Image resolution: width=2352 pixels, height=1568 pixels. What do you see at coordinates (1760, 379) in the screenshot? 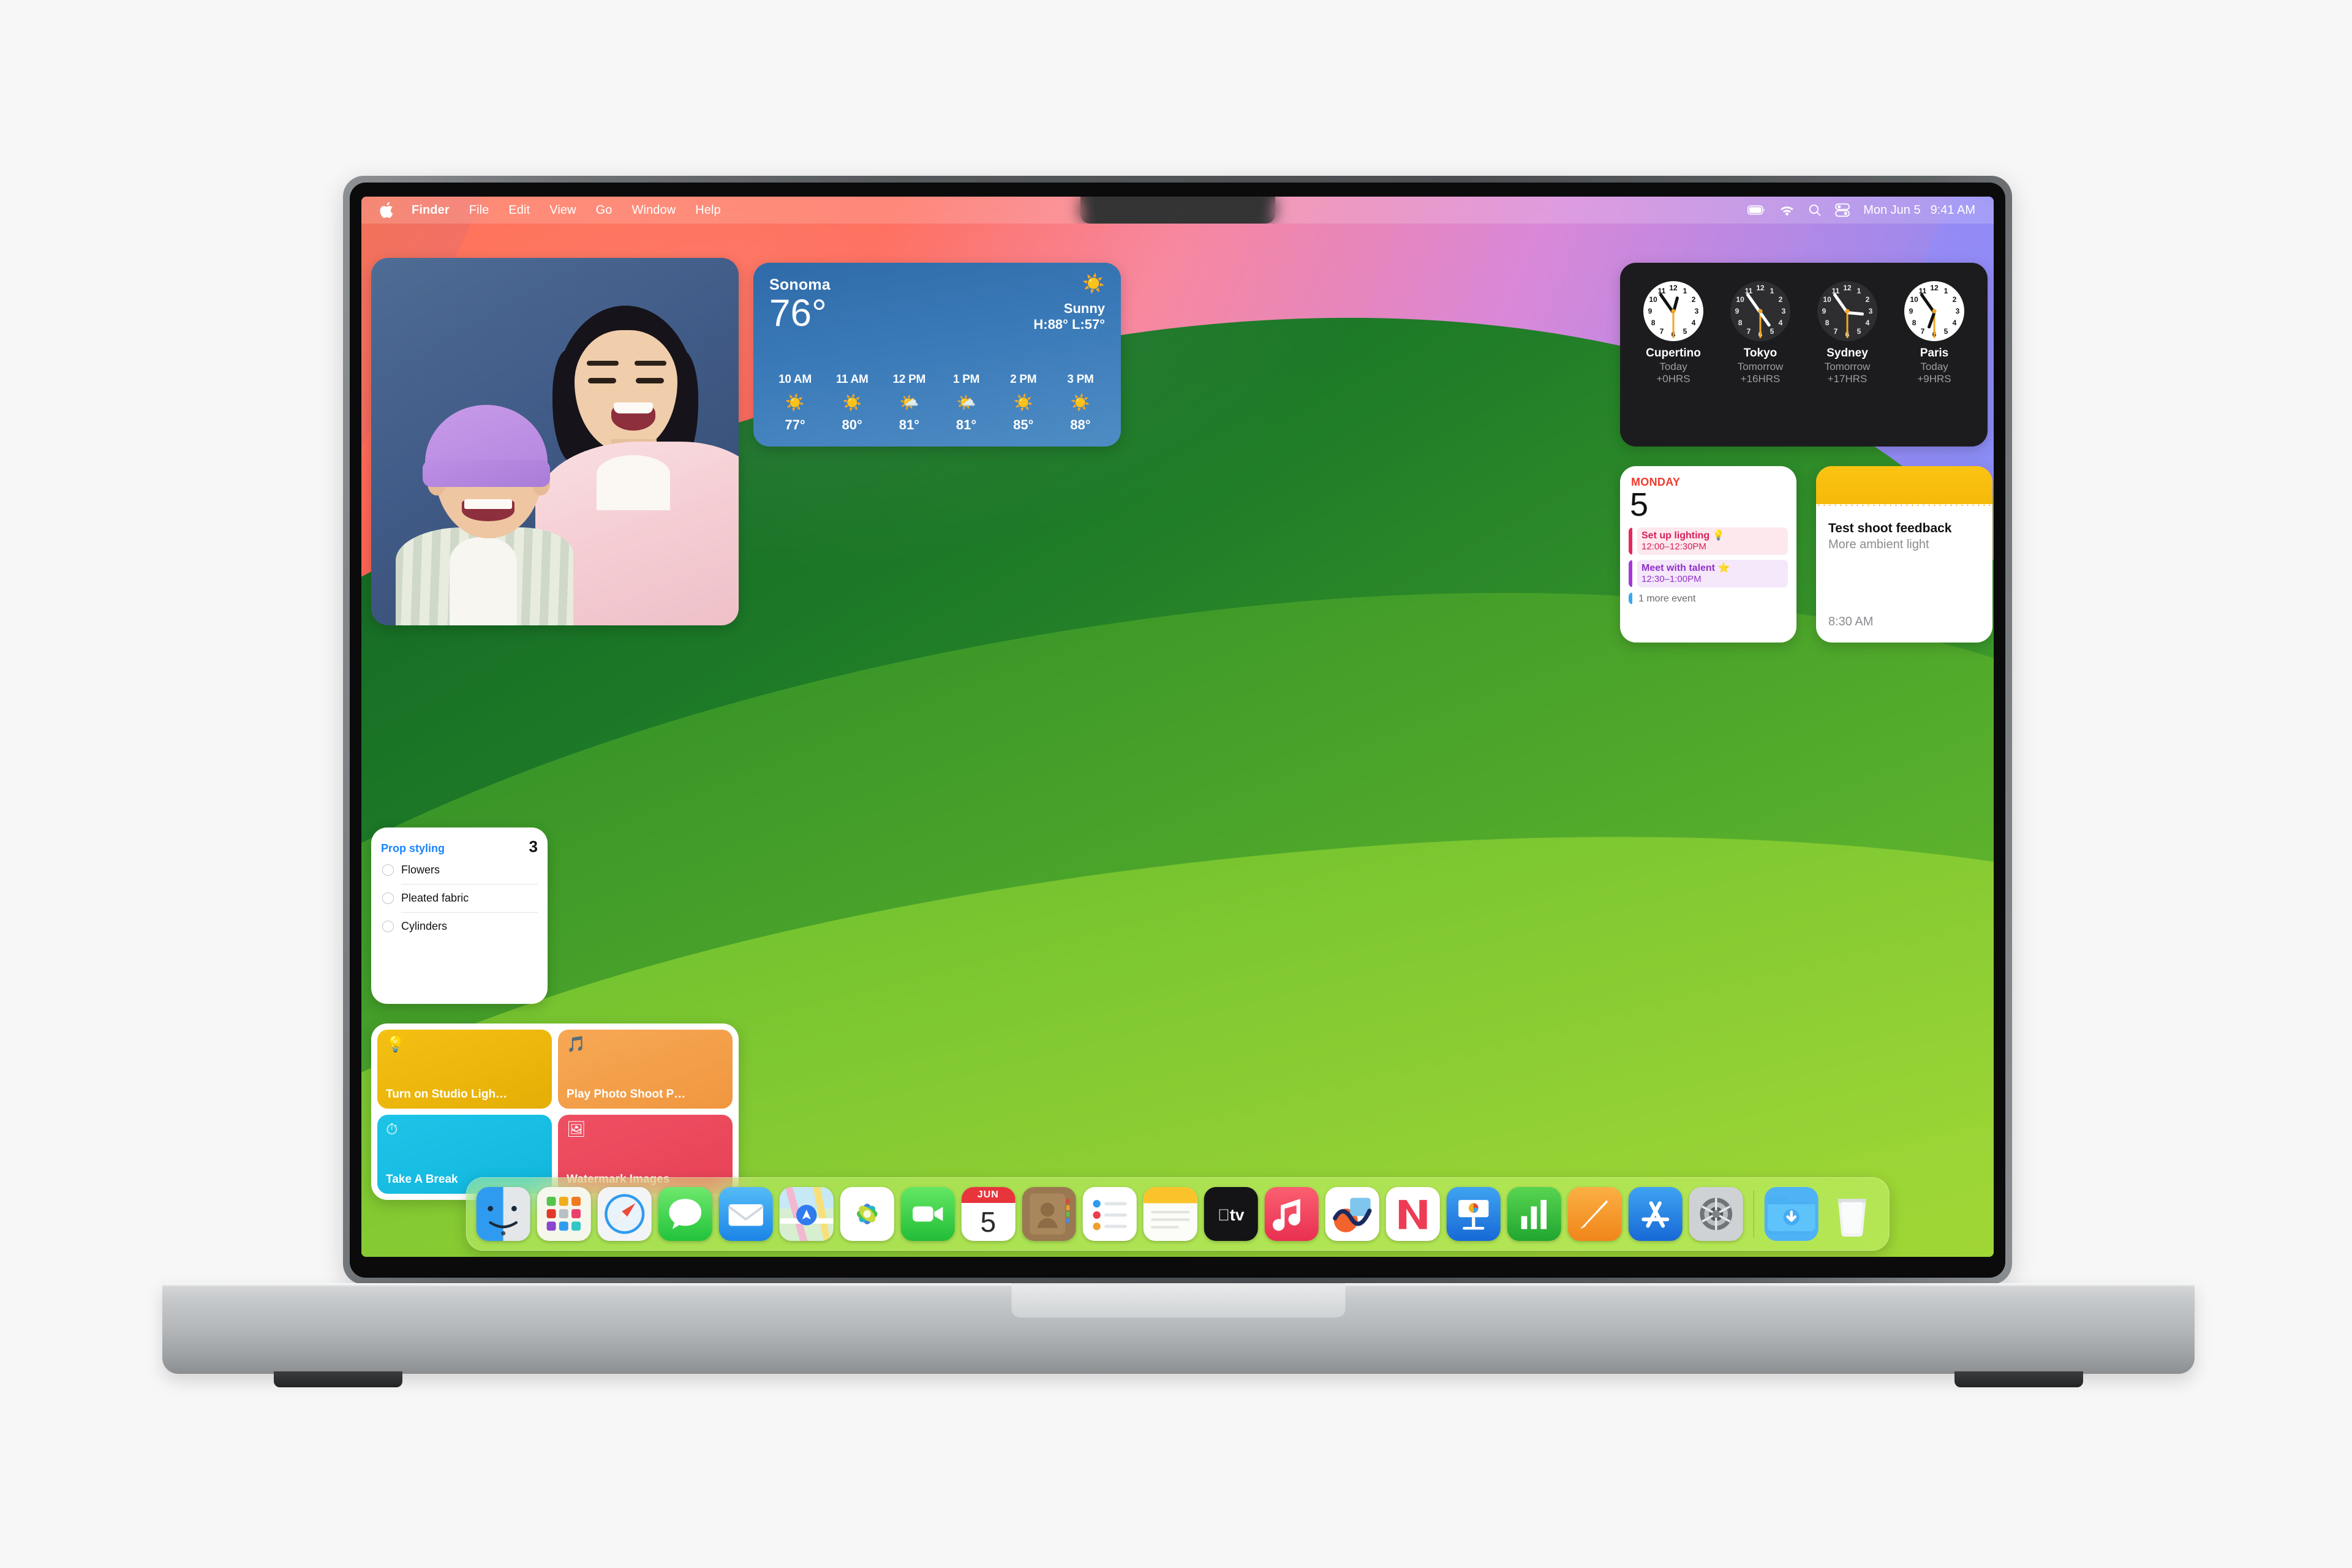
I see `clock-offset-label: +16HRS` at bounding box center [1760, 379].